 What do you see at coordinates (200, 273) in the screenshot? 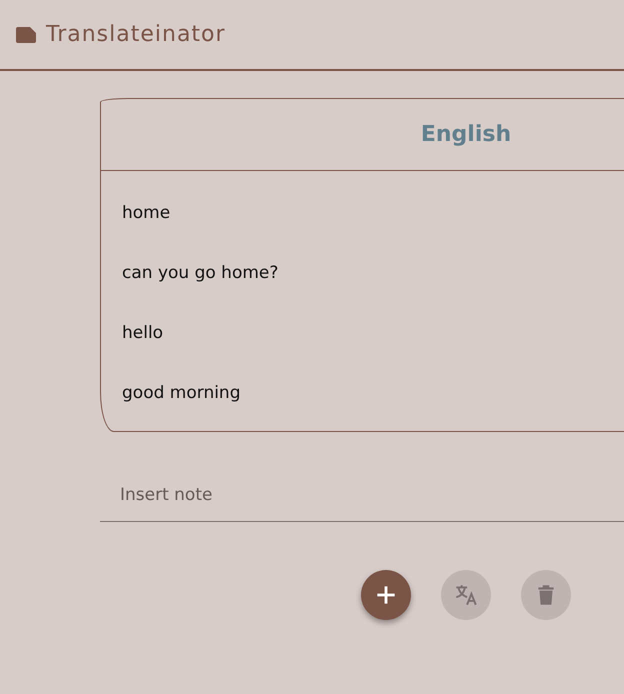
I see `table-cell: can you go home?` at bounding box center [200, 273].